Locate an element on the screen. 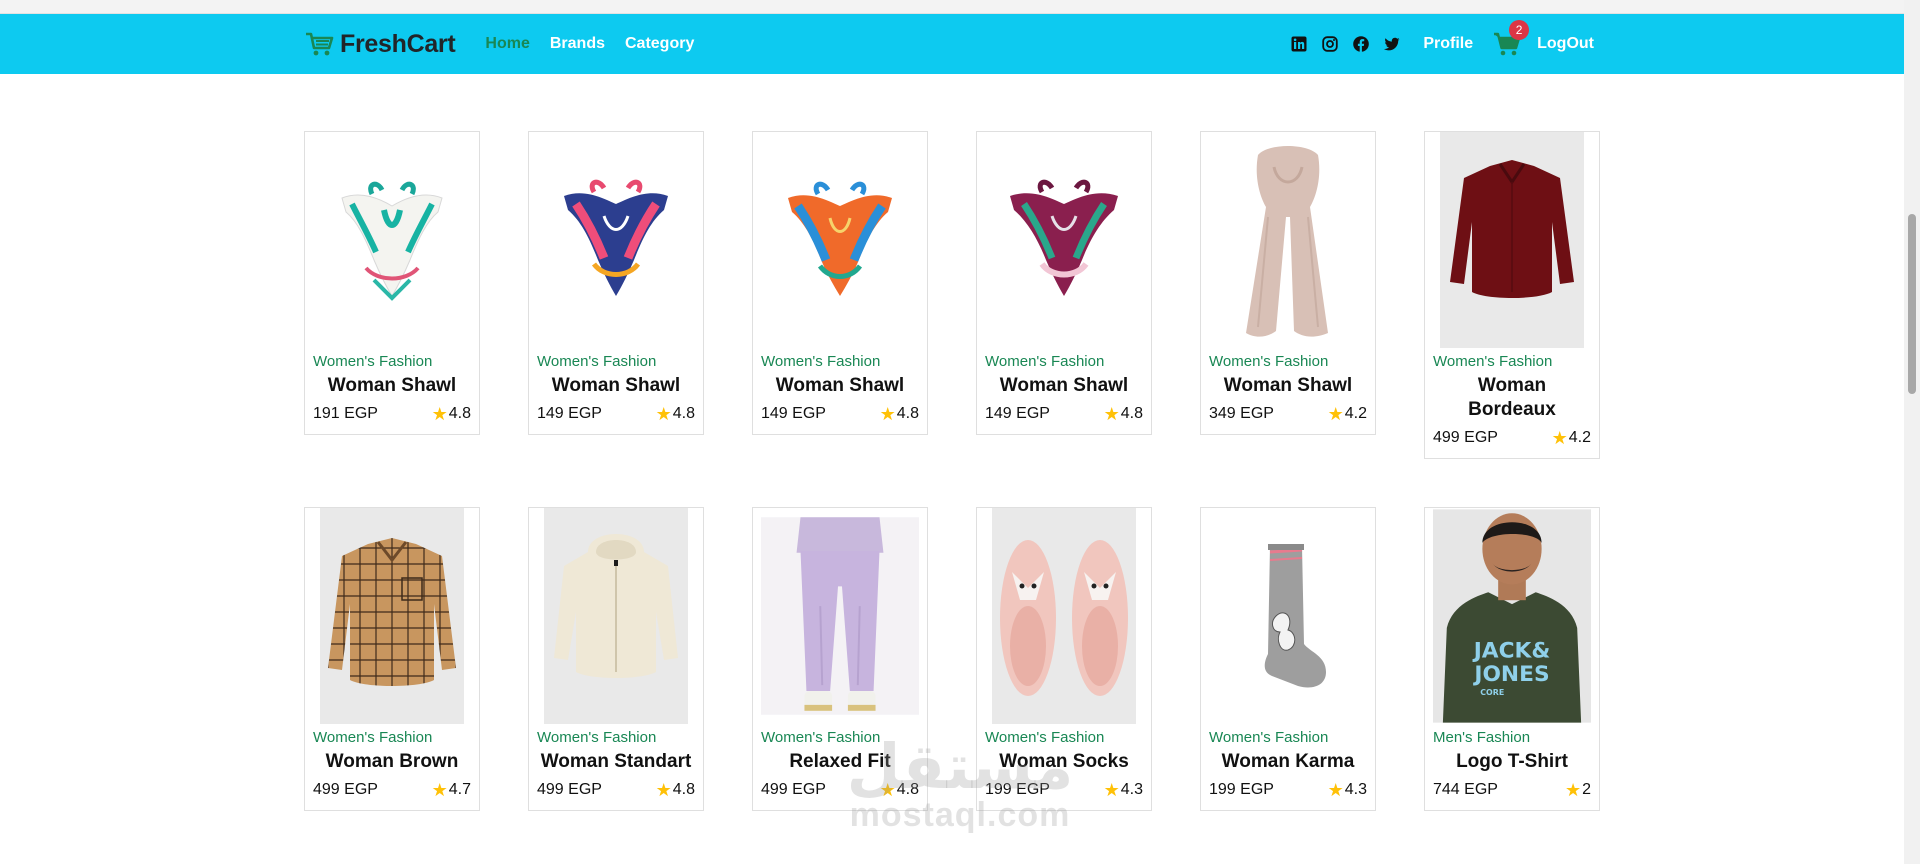 This screenshot has height=864, width=1920. tshirt-print-line1: JACK& is located at coordinates (1511, 650).